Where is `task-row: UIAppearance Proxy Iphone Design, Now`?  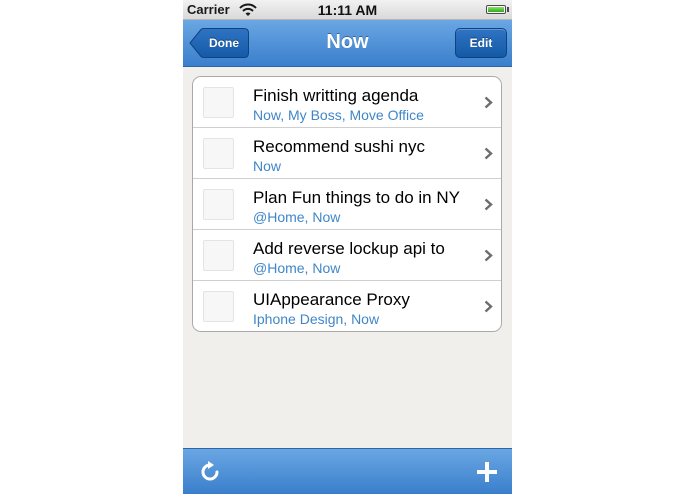
task-row: UIAppearance Proxy Iphone Design, Now is located at coordinates (347, 306).